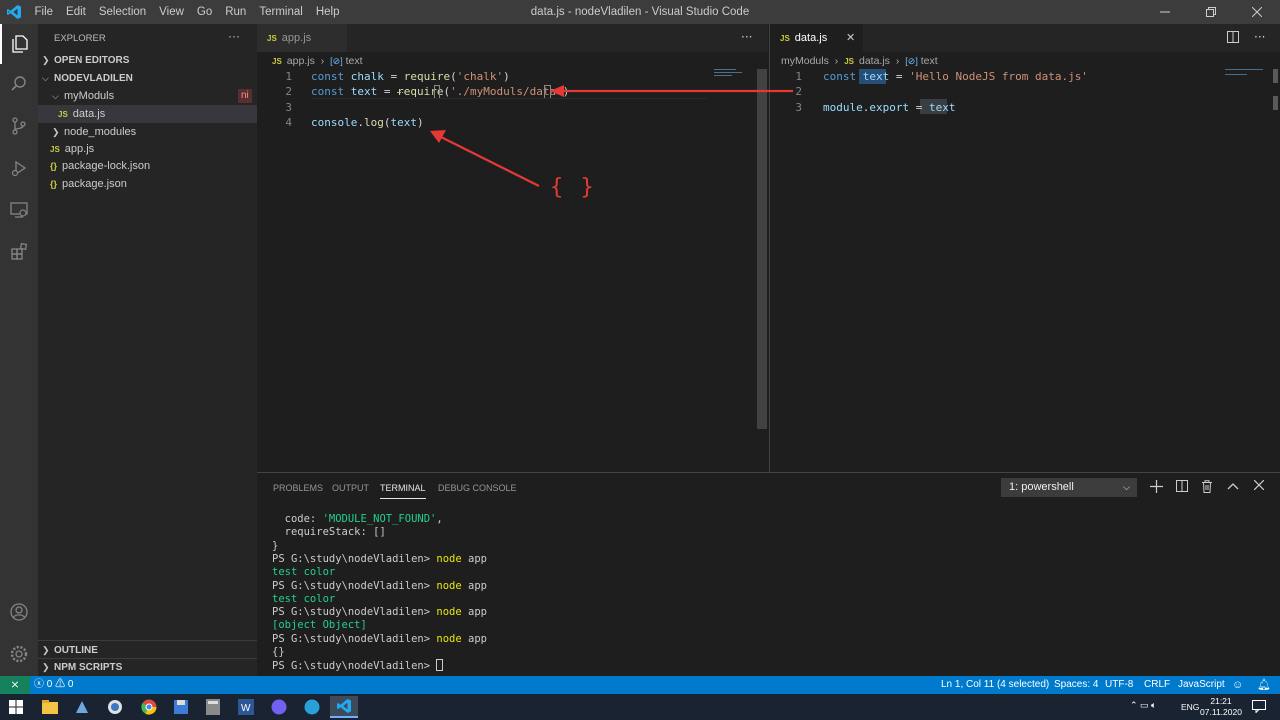 The width and height of the screenshot is (1280, 720). Describe the element at coordinates (278, 652) in the screenshot. I see `terminal-line: {}` at that location.